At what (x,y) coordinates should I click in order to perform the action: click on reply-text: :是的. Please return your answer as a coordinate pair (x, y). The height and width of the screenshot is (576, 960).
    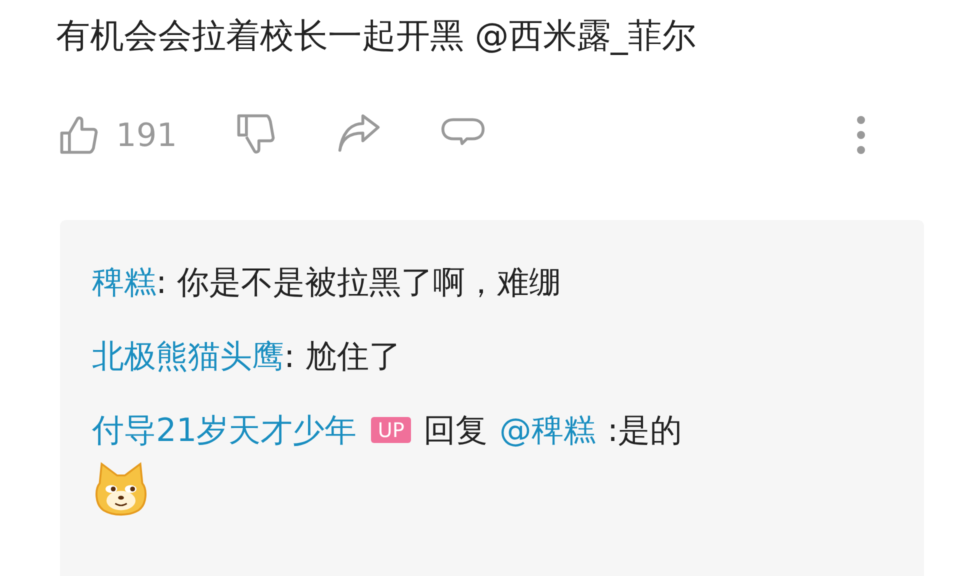
    Looking at the image, I should click on (644, 430).